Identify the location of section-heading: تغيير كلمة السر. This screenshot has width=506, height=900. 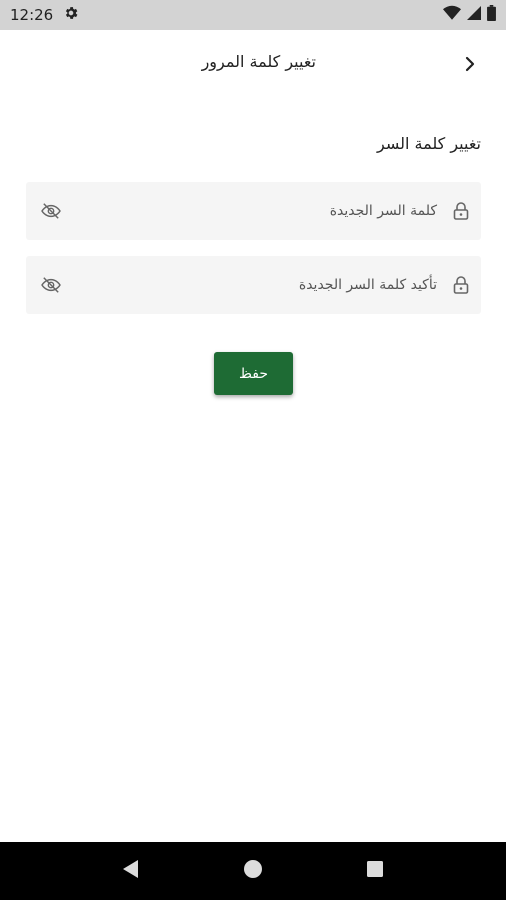
(429, 143).